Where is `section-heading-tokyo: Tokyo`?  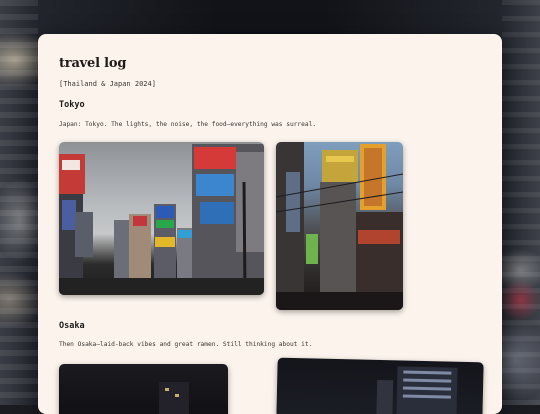 section-heading-tokyo: Tokyo is located at coordinates (72, 105).